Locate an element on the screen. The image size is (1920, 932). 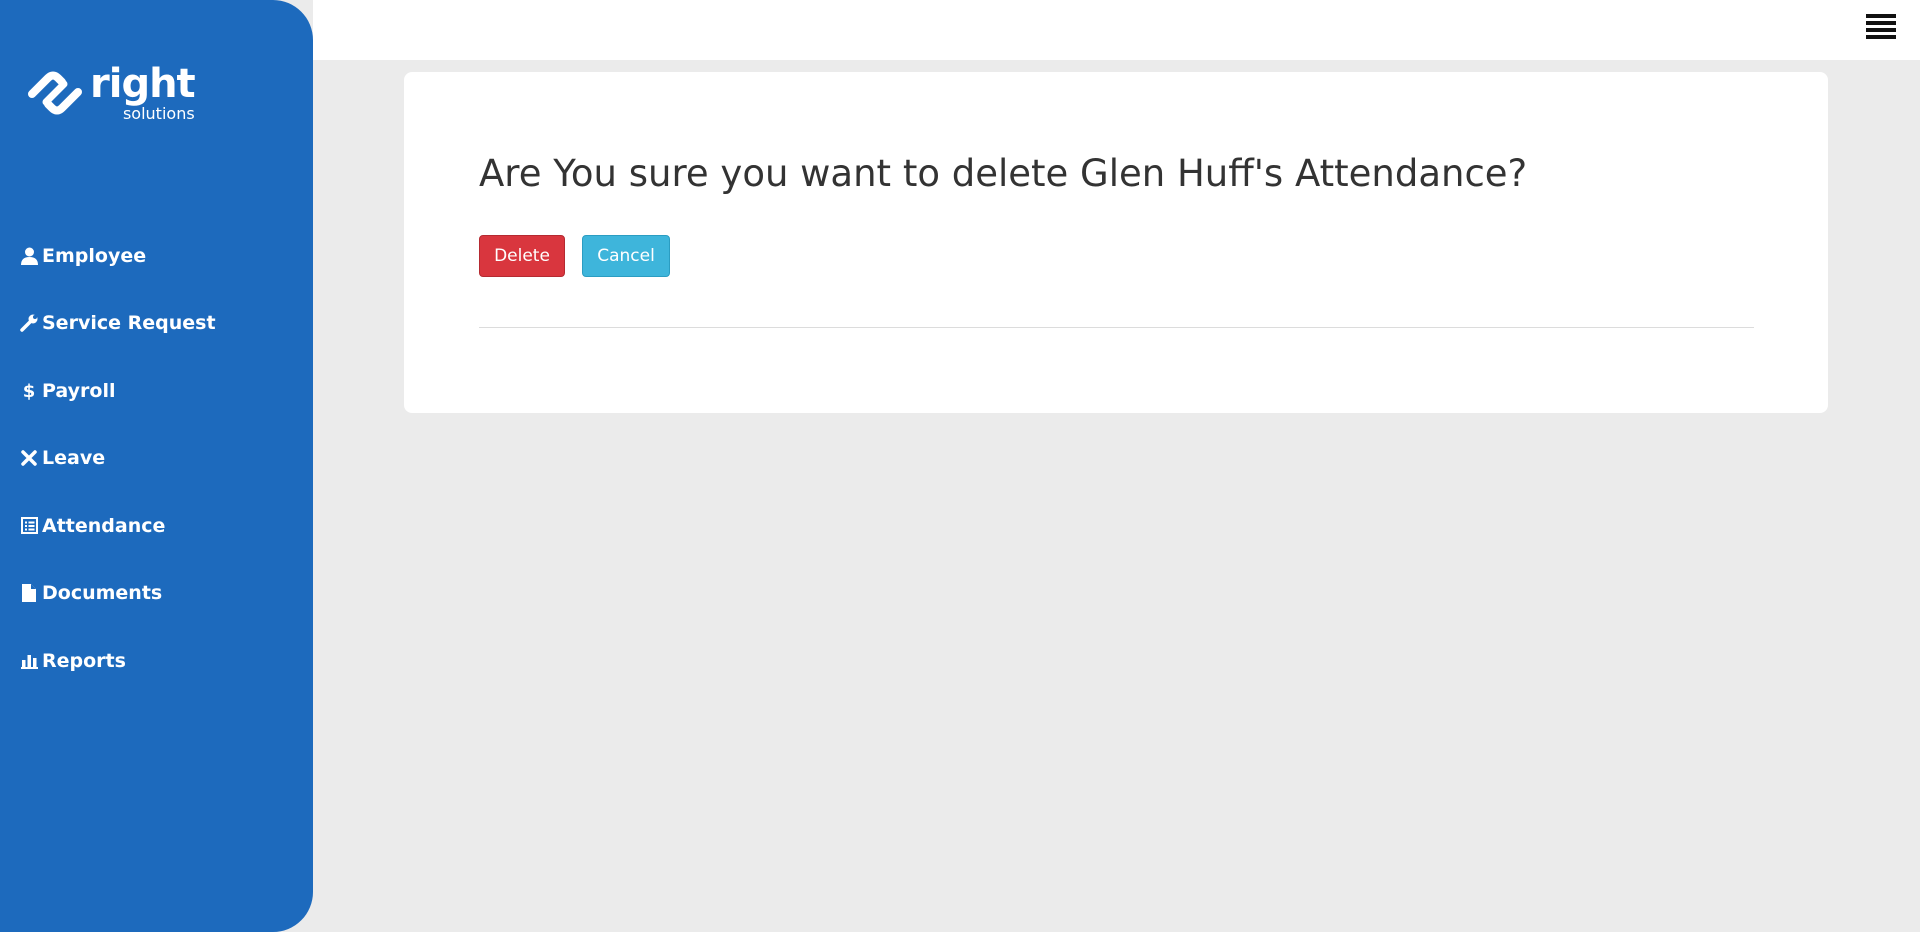
sidebar-item-label: Reports is located at coordinates (84, 660).